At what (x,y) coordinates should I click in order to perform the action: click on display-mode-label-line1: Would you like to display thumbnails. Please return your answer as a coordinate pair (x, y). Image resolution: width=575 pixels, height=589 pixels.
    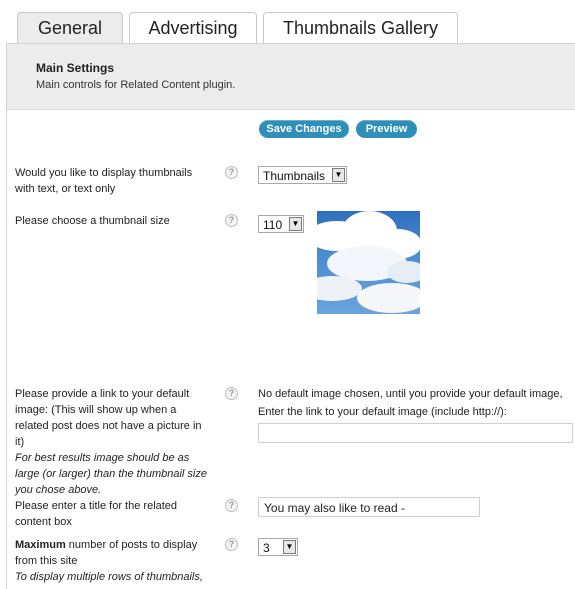
    Looking at the image, I should click on (104, 173).